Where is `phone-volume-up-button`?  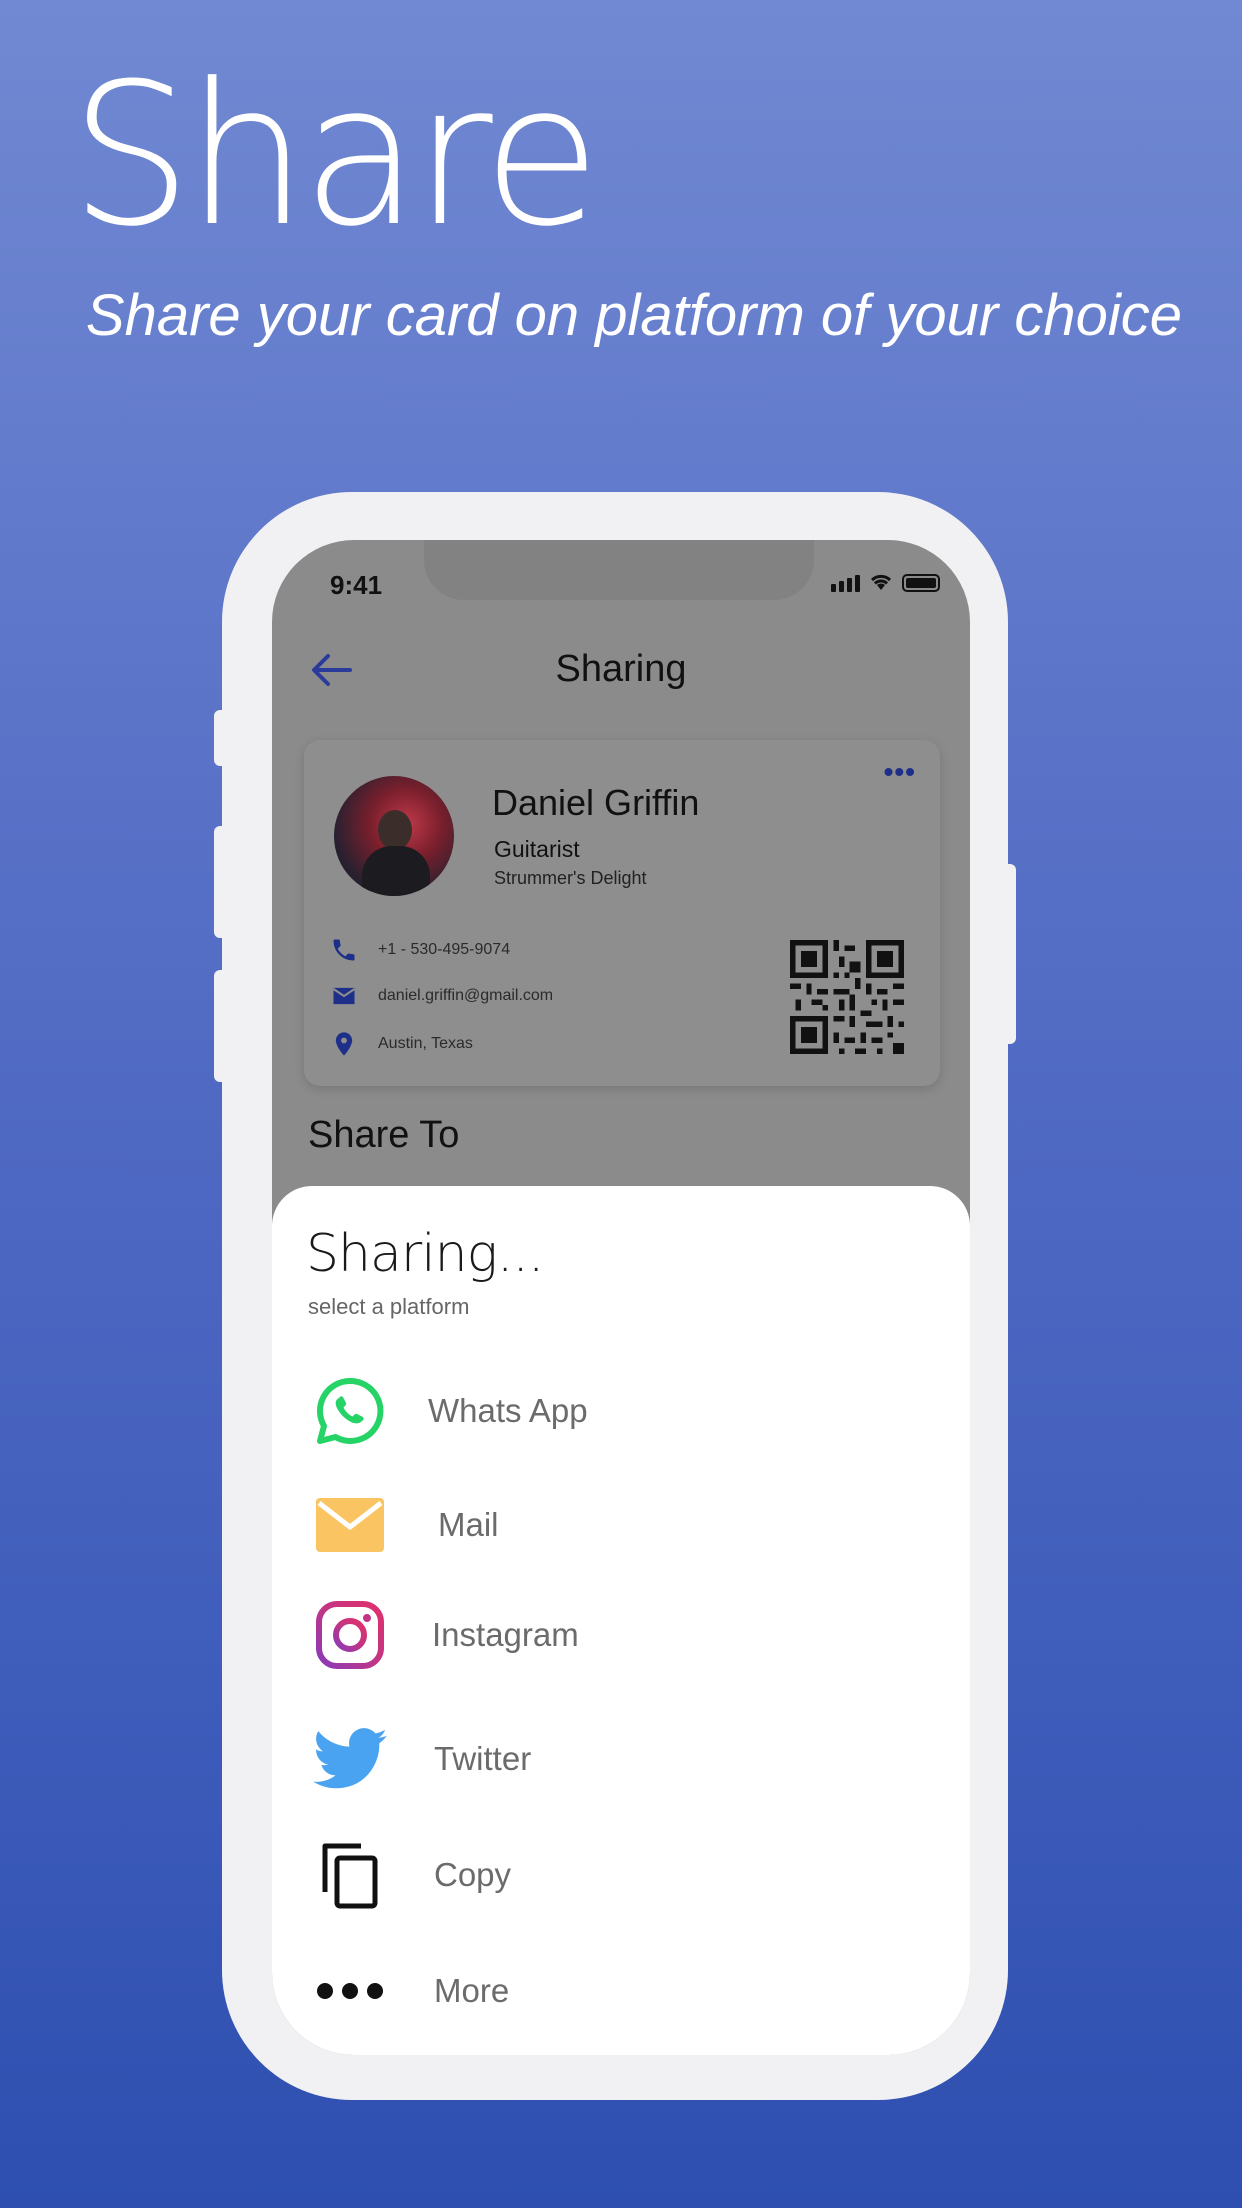
phone-volume-up-button is located at coordinates (221, 882).